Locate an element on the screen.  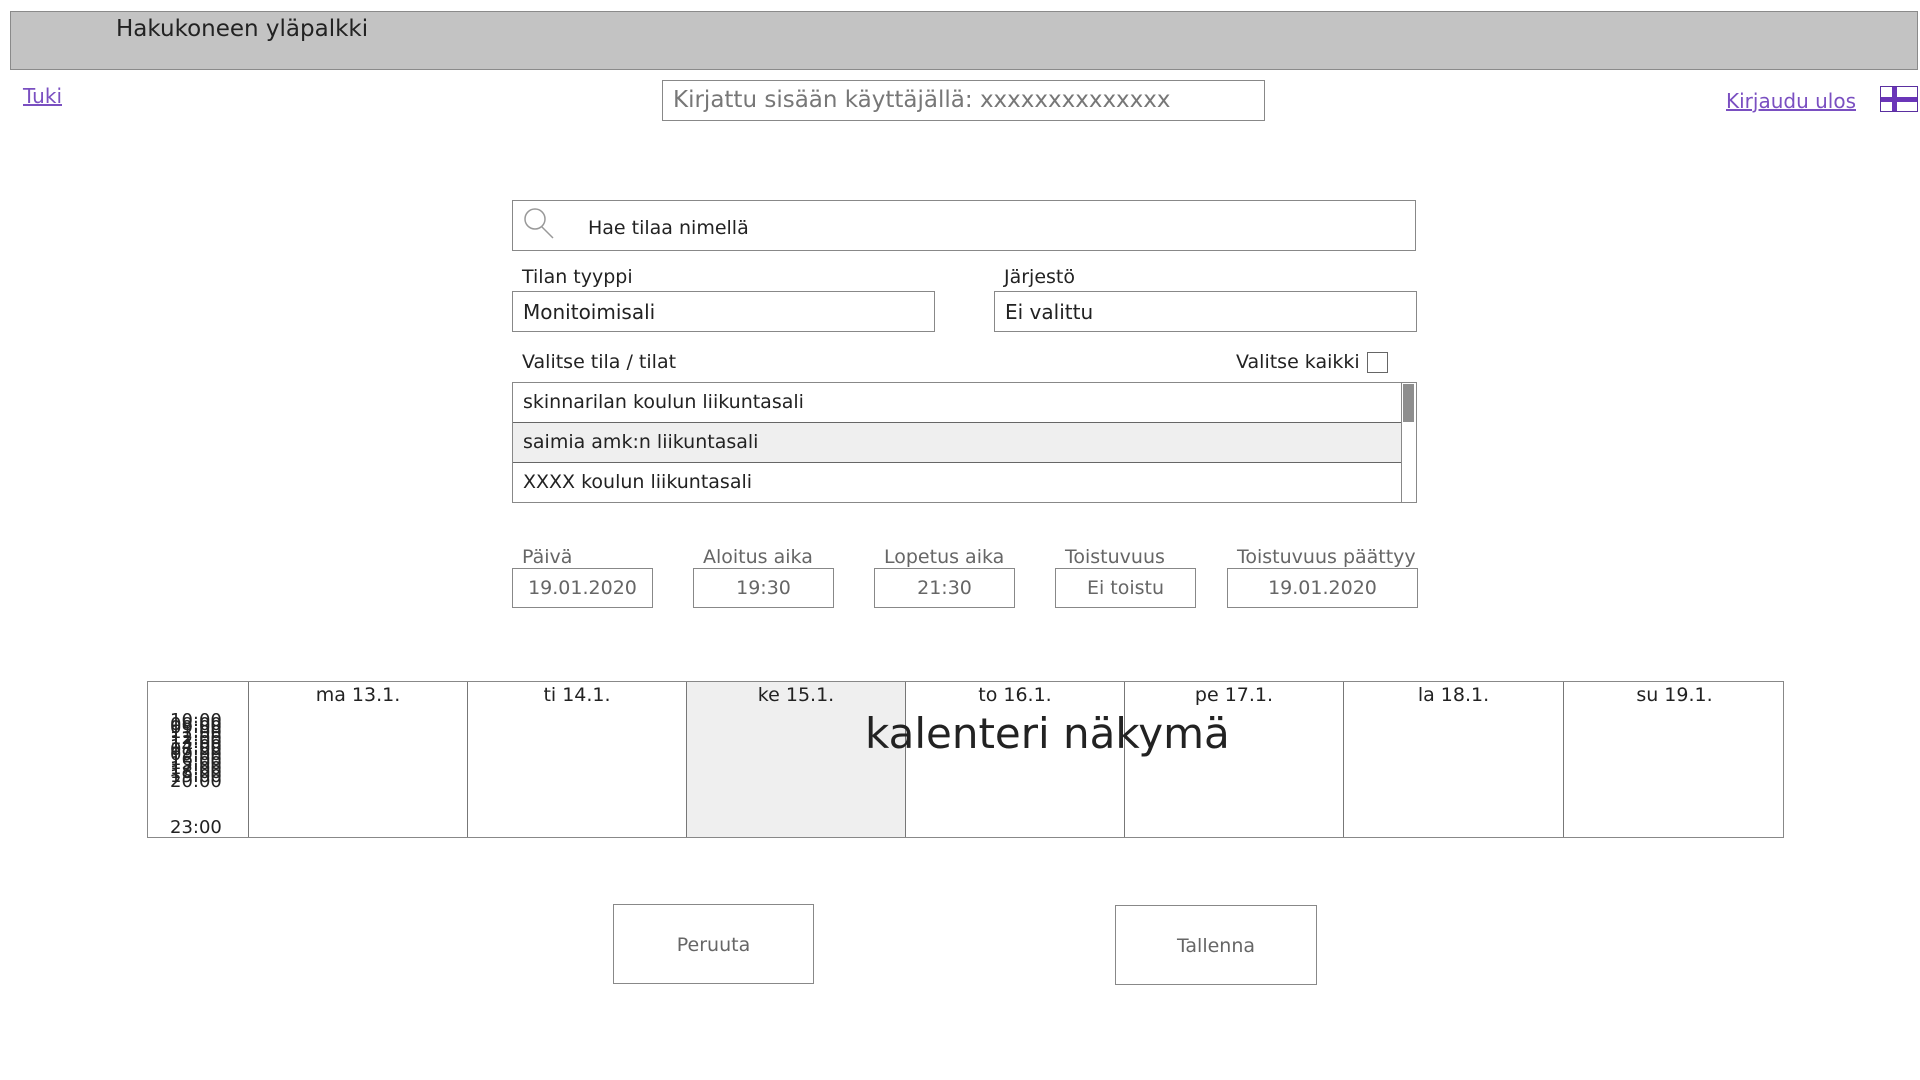
room-type-select: Monitoimisali is located at coordinates (723, 311).